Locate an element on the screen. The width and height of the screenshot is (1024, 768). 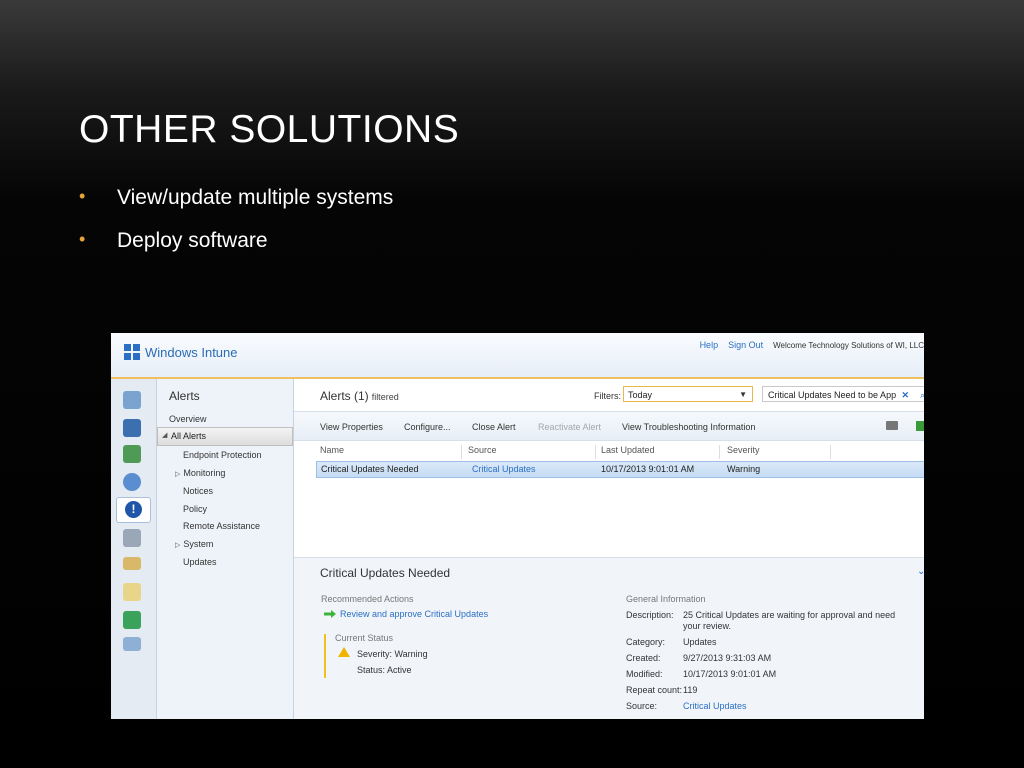
slide-title: OTHER SOLUTIONS is located at coordinates (269, 129).